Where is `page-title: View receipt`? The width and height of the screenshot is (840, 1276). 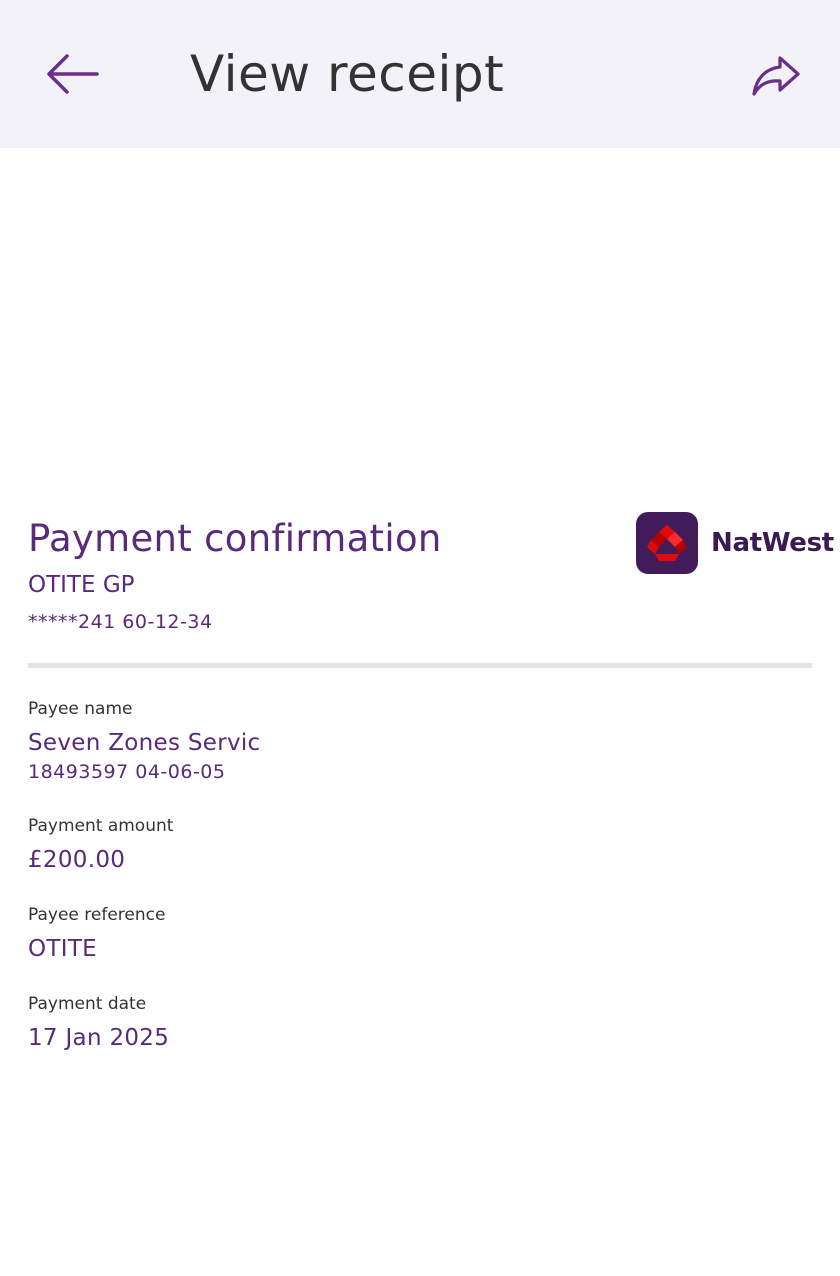 page-title: View receipt is located at coordinates (347, 74).